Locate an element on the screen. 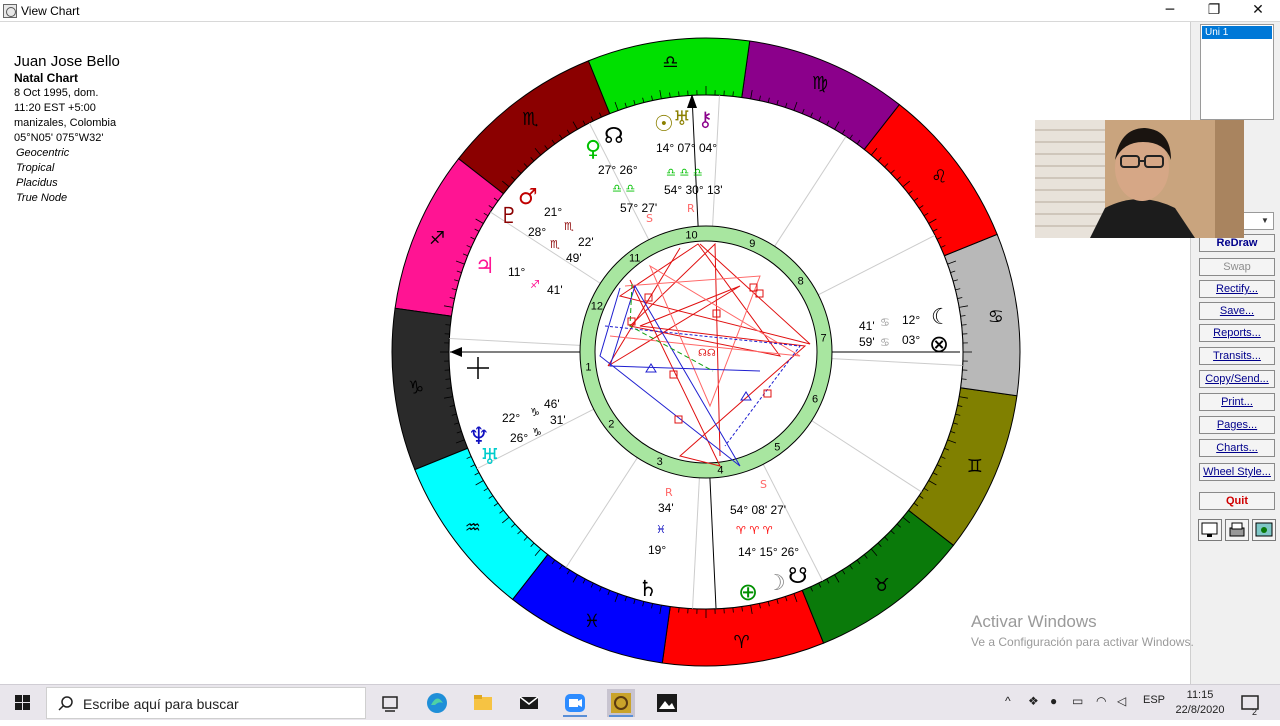  export-icon is located at coordinates (1264, 530).